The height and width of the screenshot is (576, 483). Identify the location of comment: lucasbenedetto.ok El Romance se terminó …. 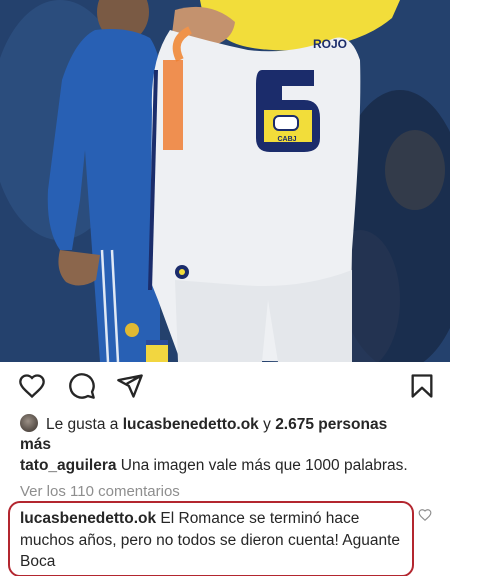
(210, 540).